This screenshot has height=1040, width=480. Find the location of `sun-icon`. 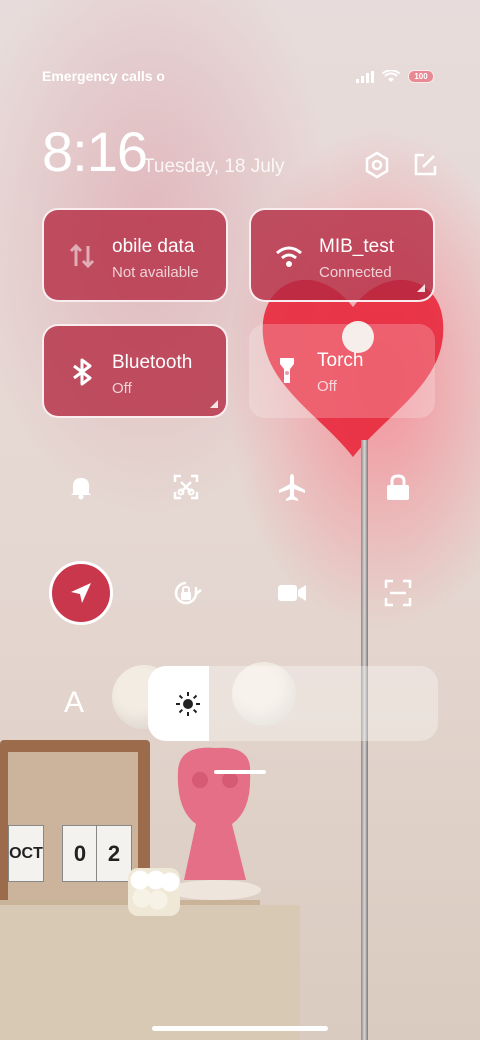

sun-icon is located at coordinates (188, 704).